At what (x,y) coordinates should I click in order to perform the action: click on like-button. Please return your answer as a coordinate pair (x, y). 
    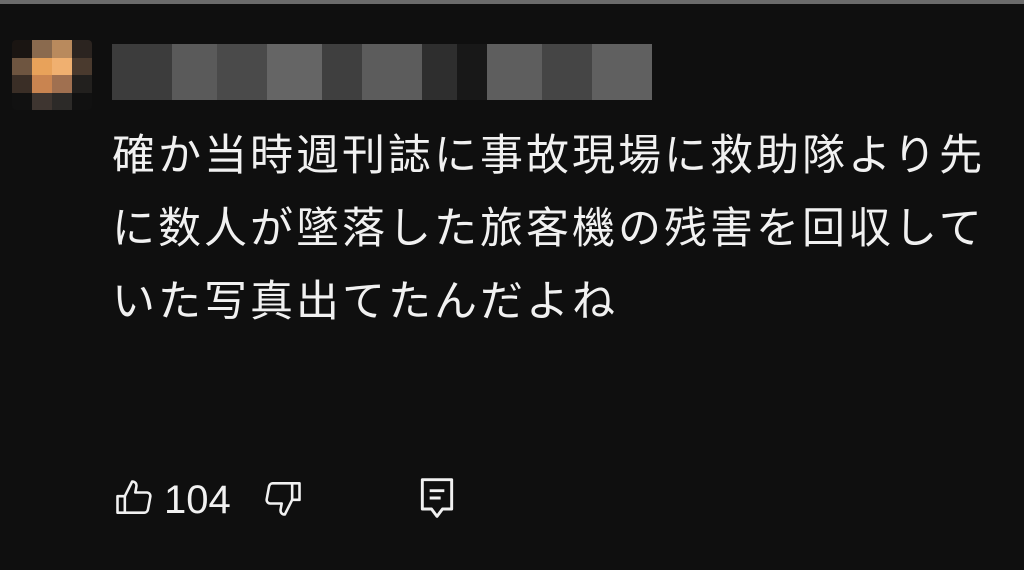
    Looking at the image, I should click on (134, 500).